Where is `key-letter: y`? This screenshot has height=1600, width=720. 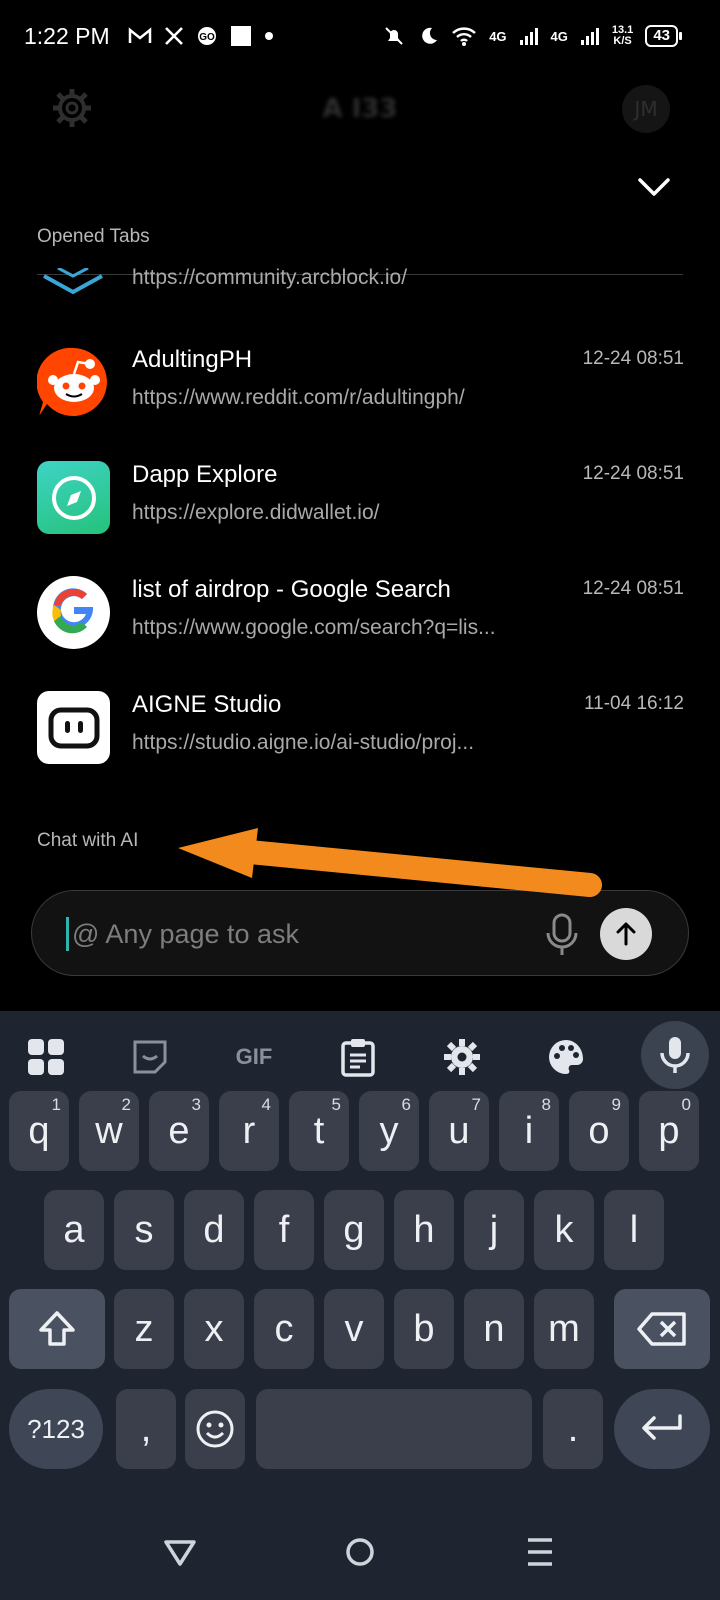 key-letter: y is located at coordinates (389, 1130).